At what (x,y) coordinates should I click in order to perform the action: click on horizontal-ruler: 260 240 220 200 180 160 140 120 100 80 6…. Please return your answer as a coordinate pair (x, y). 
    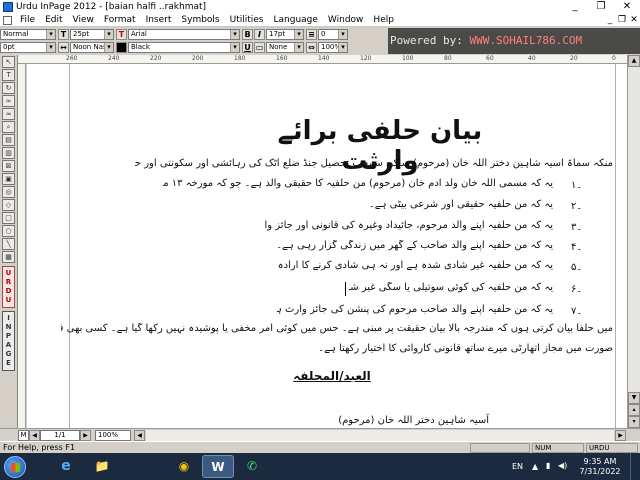
    Looking at the image, I should click on (324, 59).